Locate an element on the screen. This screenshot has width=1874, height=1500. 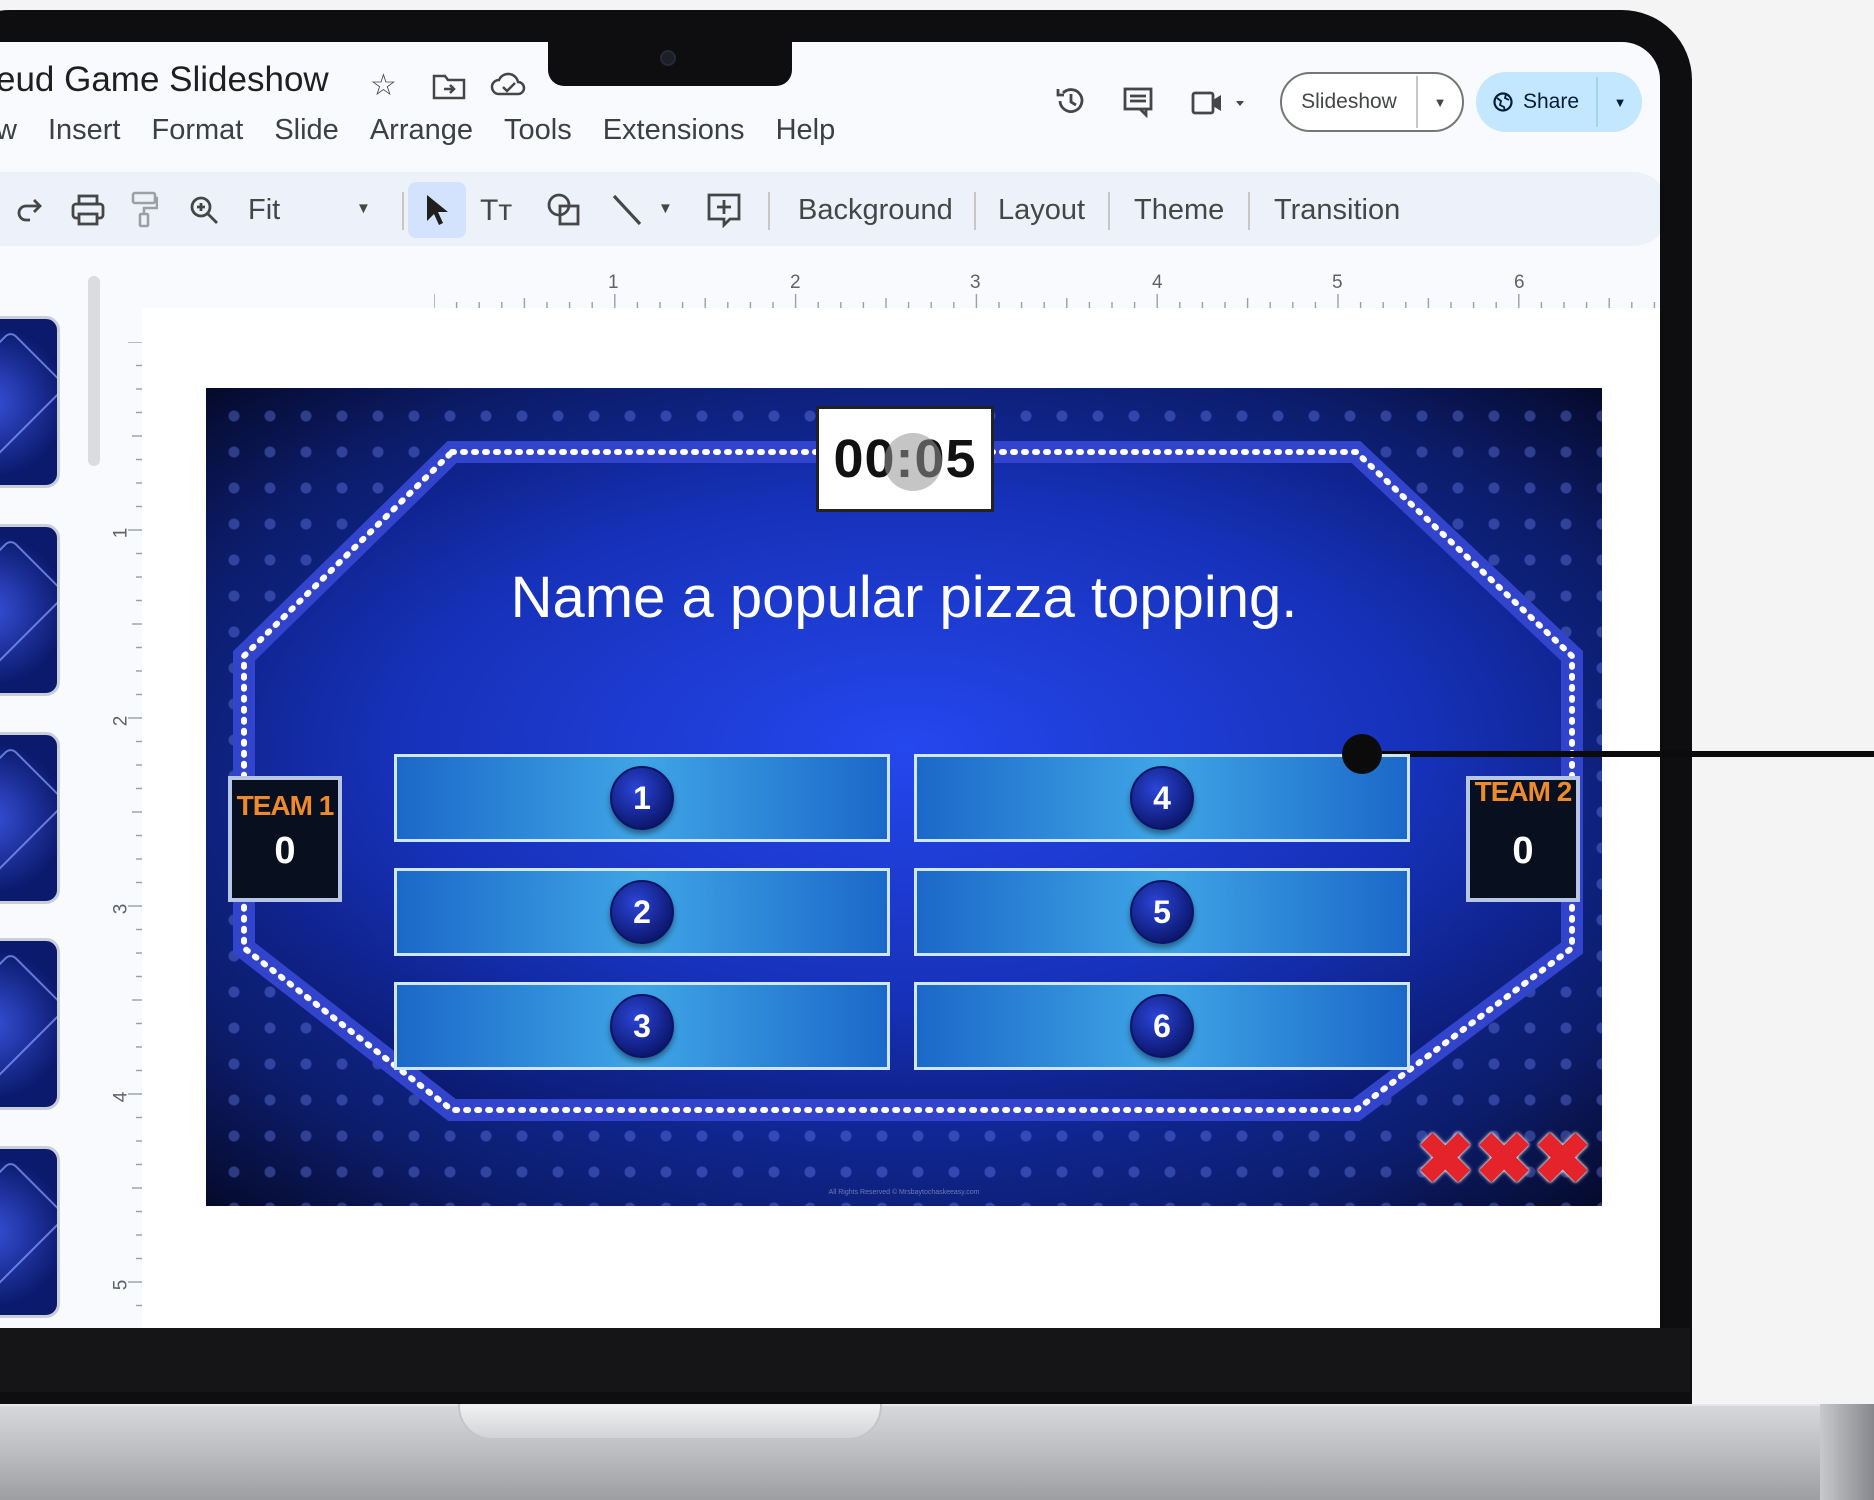
transition-button: Transition is located at coordinates (1337, 210).